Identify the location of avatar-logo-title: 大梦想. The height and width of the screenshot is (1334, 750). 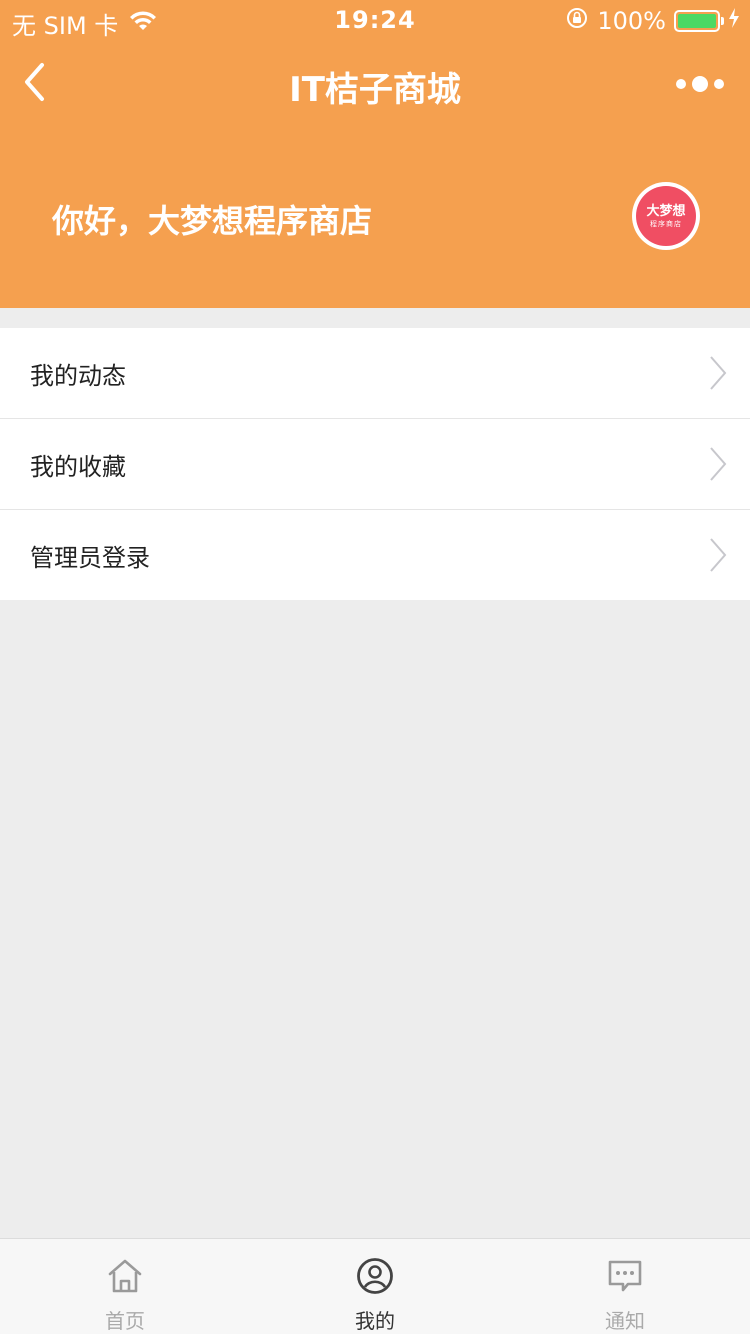
(666, 211).